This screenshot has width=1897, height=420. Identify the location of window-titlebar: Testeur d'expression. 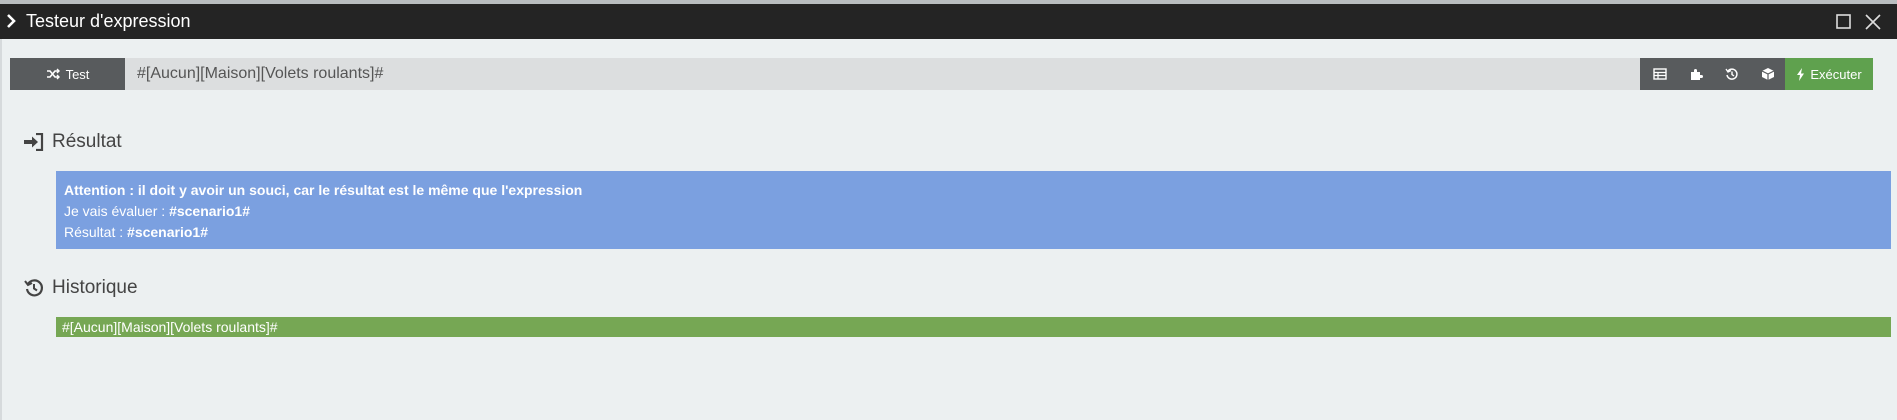
(948, 21).